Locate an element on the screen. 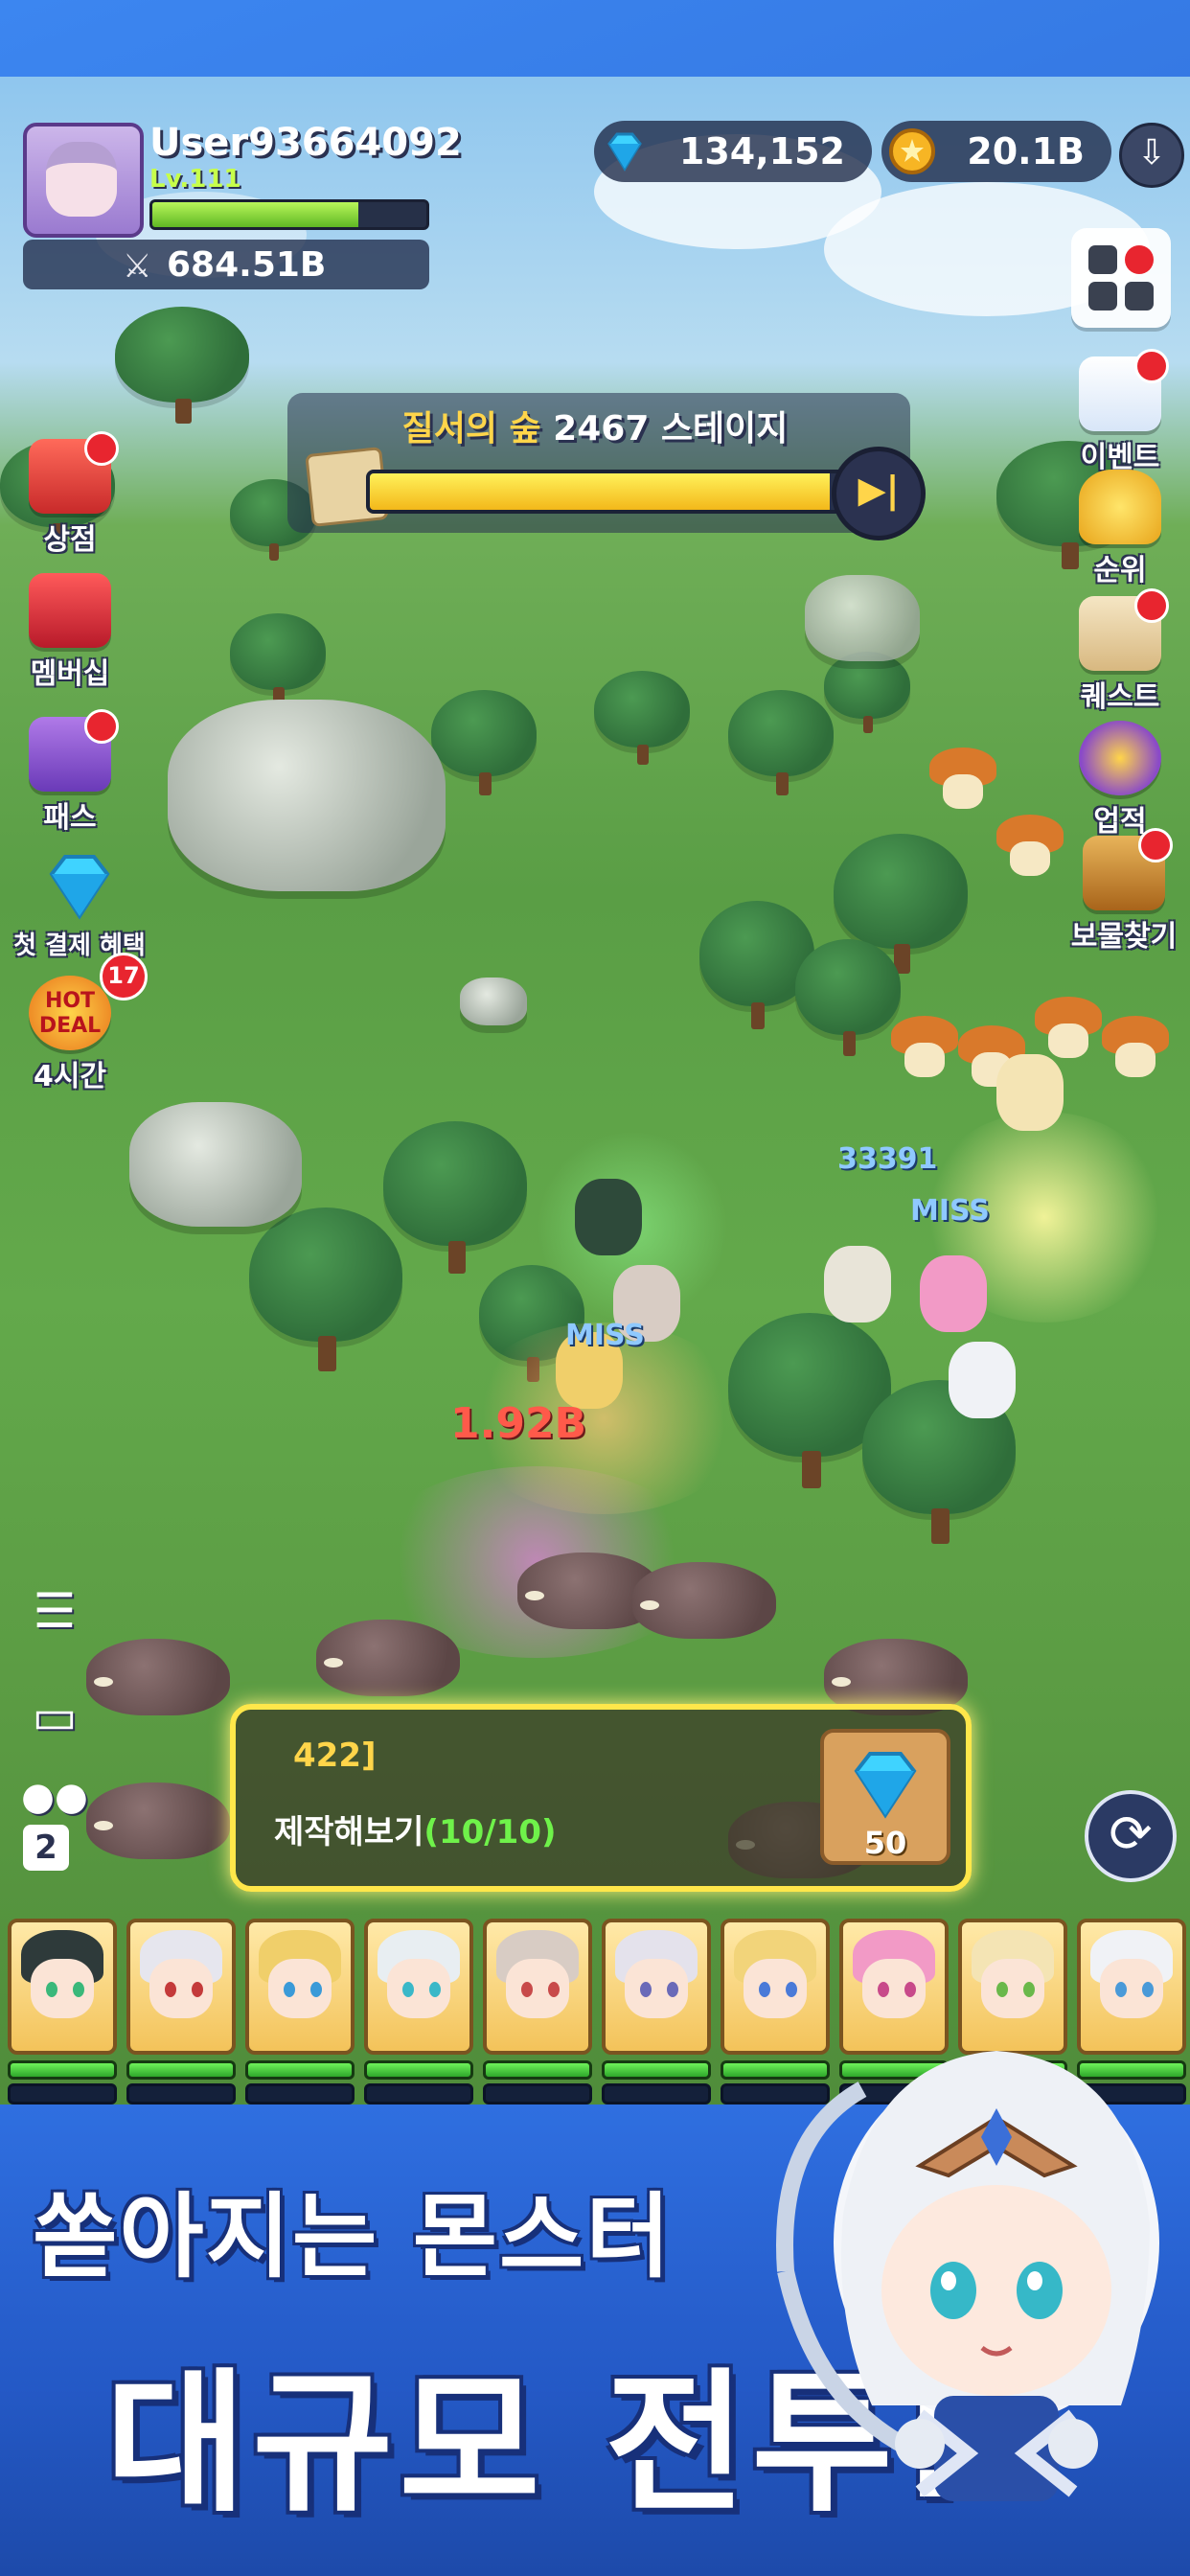 The width and height of the screenshot is (1190, 2576). menu-event: 이벤트 is located at coordinates (1120, 412).